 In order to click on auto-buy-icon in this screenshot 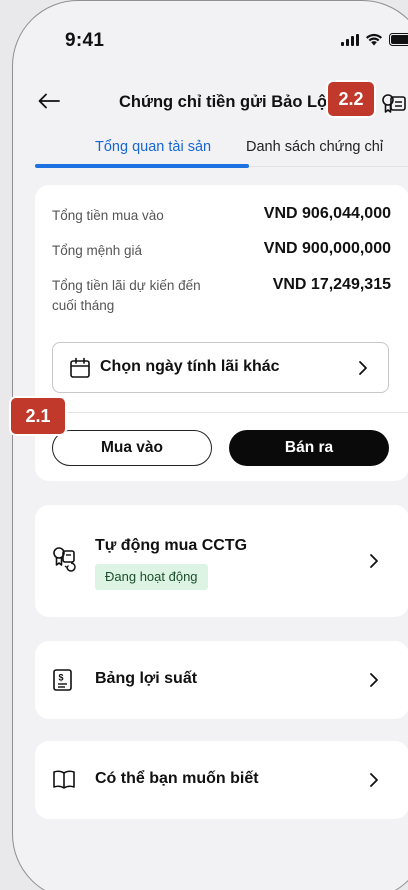, I will do `click(64, 559)`.